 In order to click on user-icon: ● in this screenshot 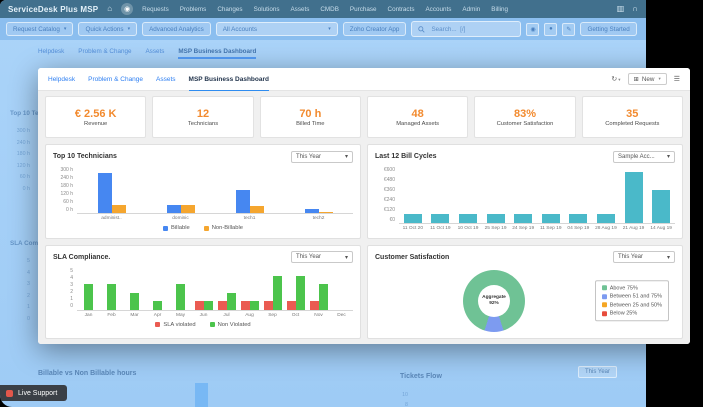, I will do `click(551, 29)`.